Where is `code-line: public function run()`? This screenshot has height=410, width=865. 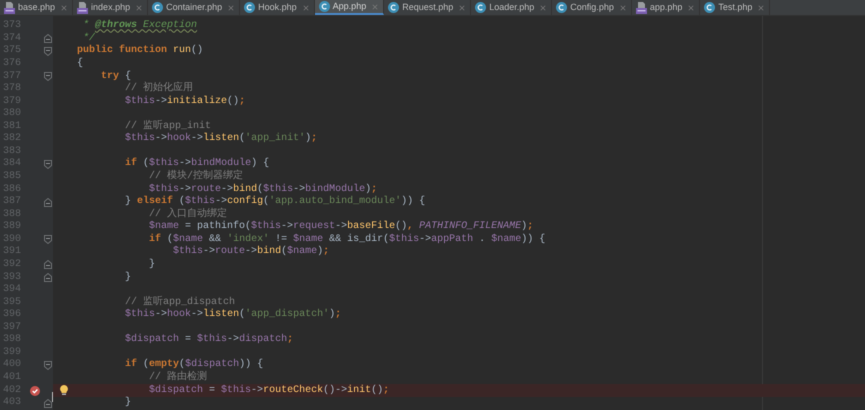 code-line: public function run() is located at coordinates (140, 51).